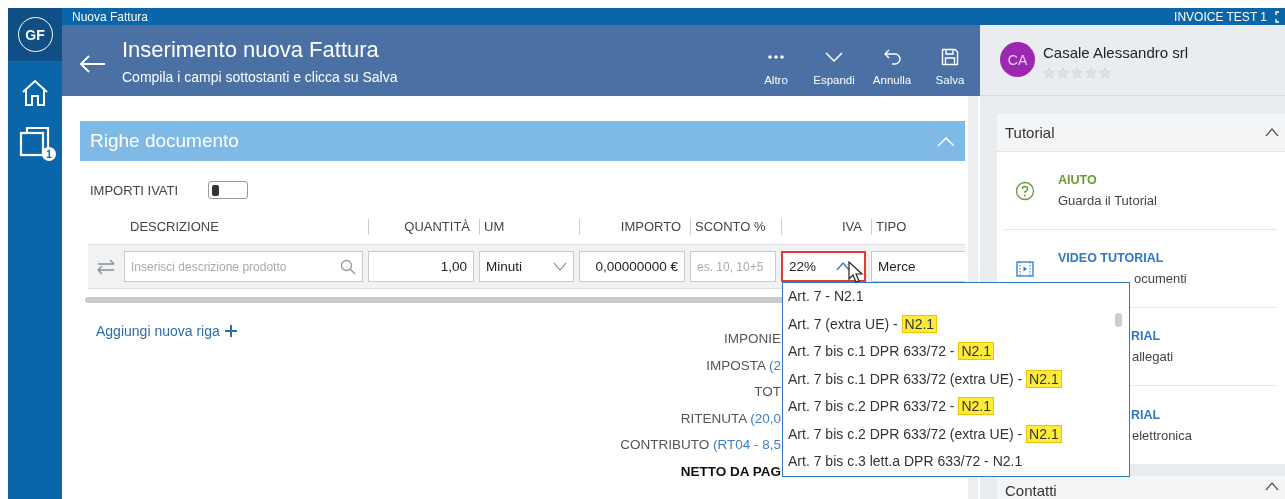 The height and width of the screenshot is (499, 1285). I want to click on vat-toggle, so click(228, 190).